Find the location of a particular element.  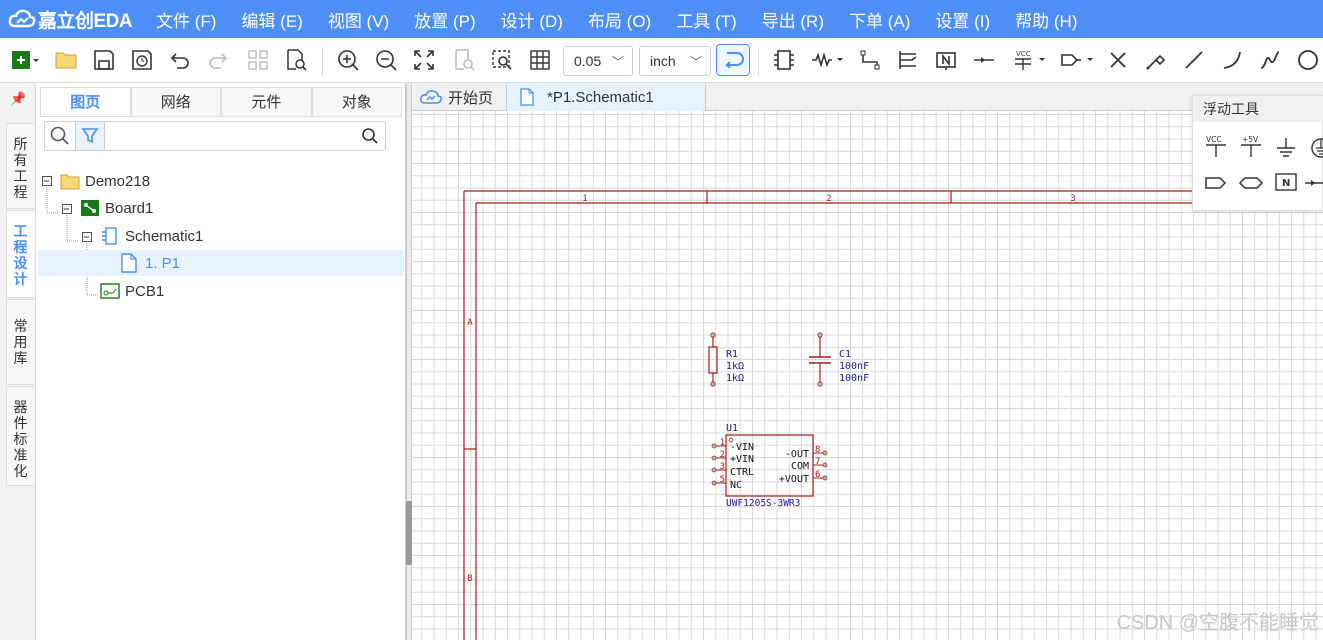

menu-design: 设计 (D) is located at coordinates (532, 19).